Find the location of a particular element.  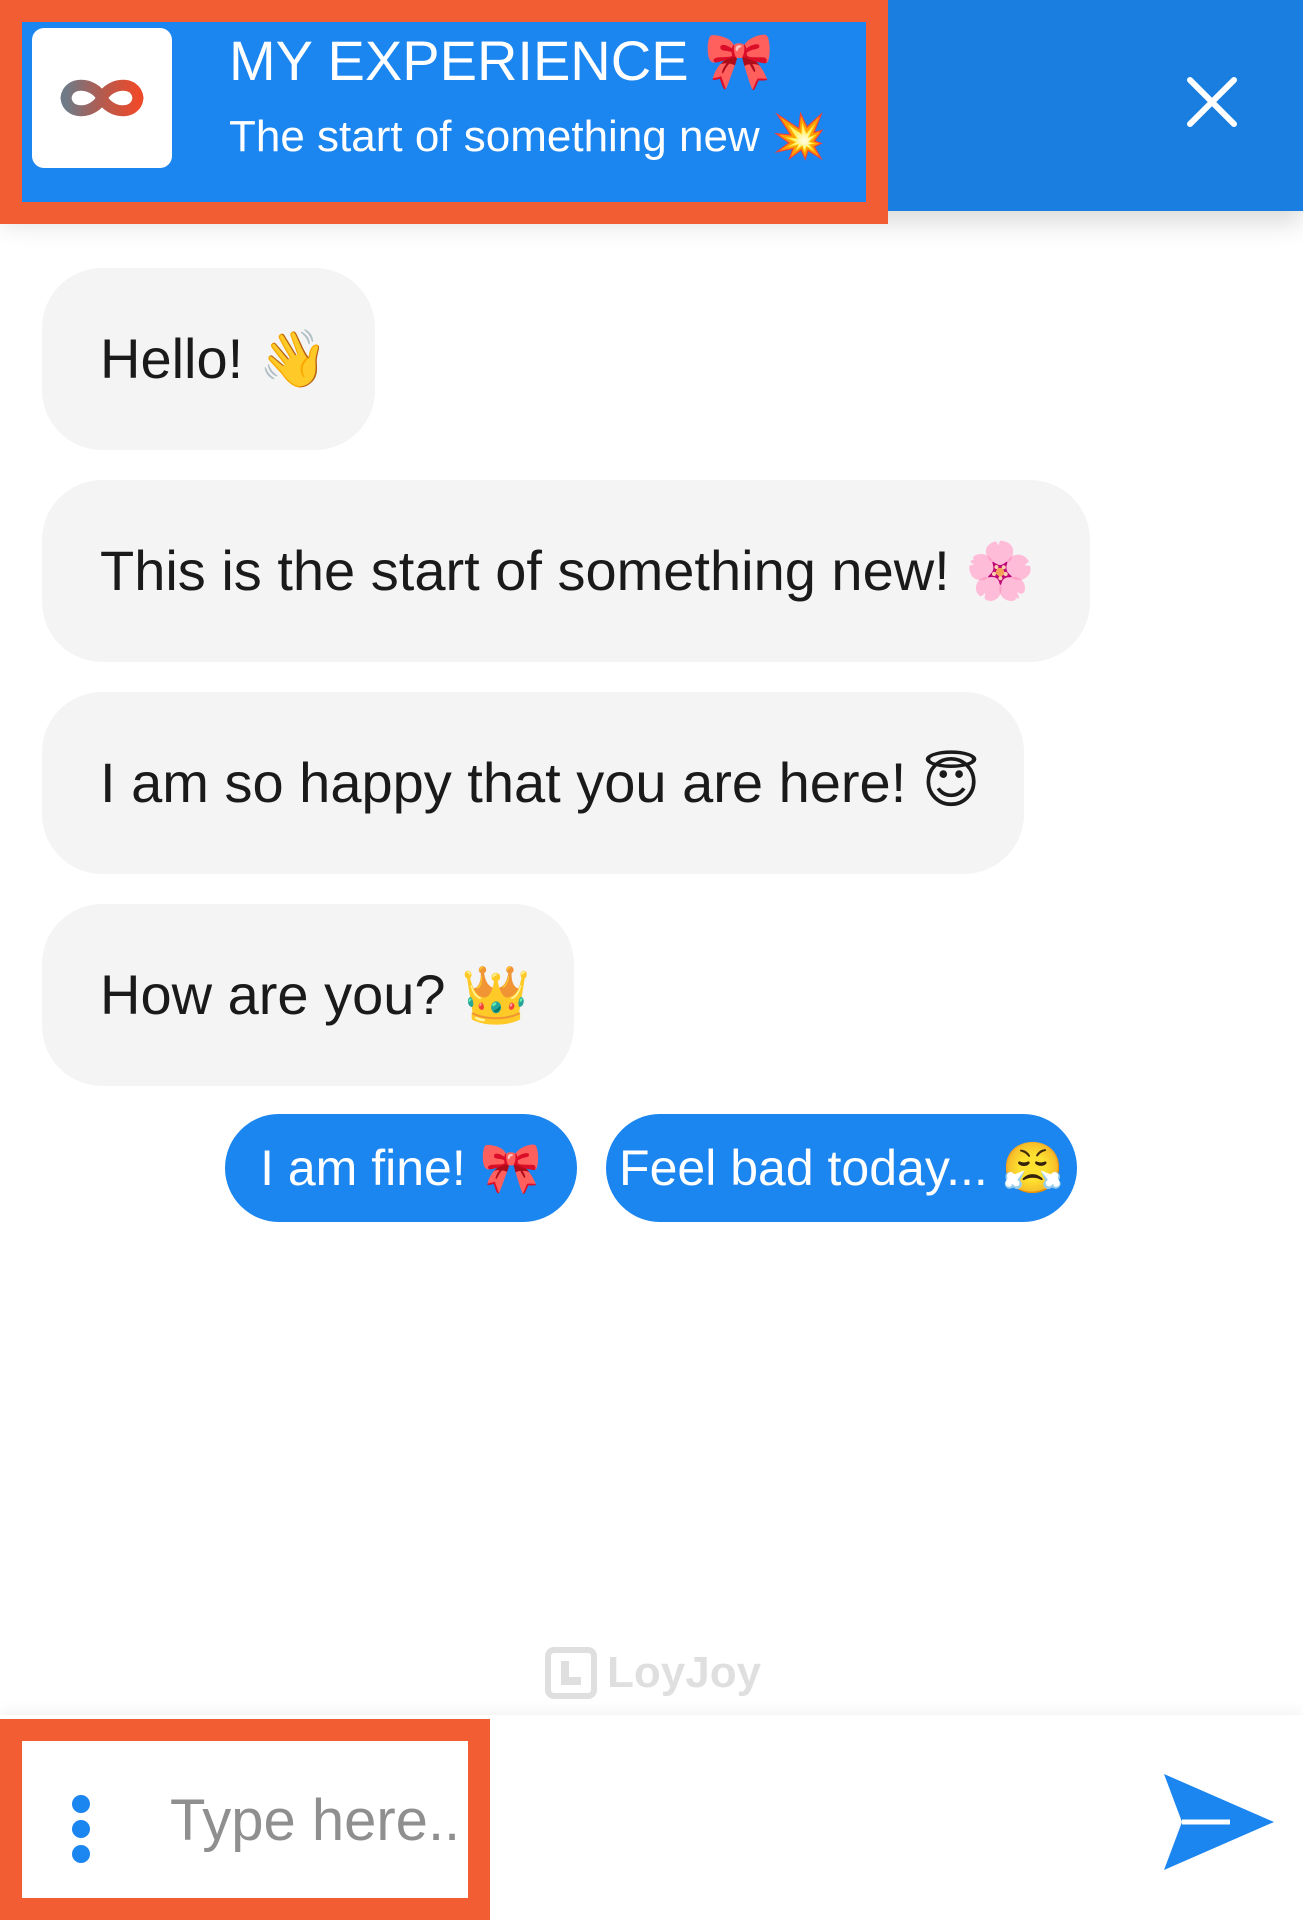

loyjoy-logo-icon is located at coordinates (571, 1673).